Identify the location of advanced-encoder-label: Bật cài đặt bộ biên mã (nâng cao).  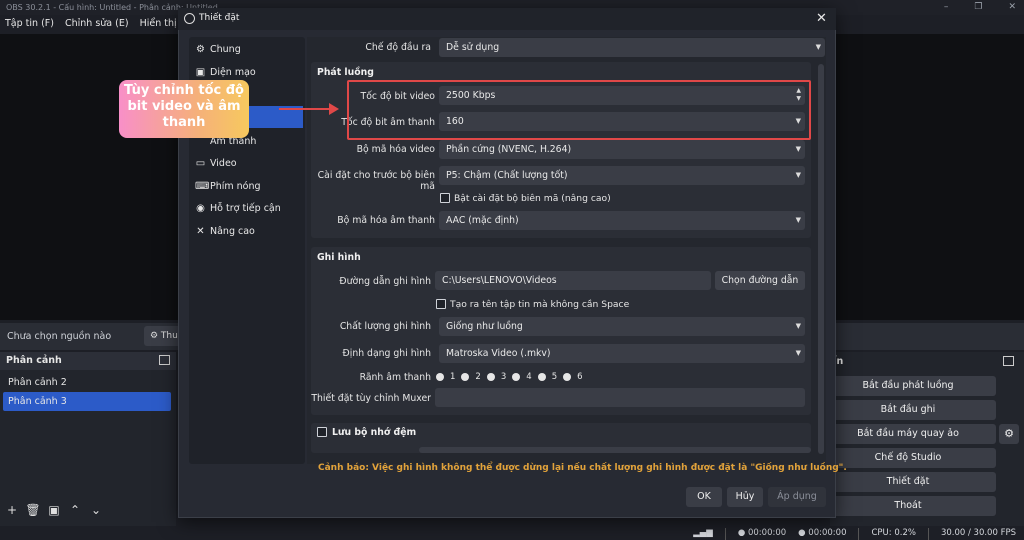
(532, 198).